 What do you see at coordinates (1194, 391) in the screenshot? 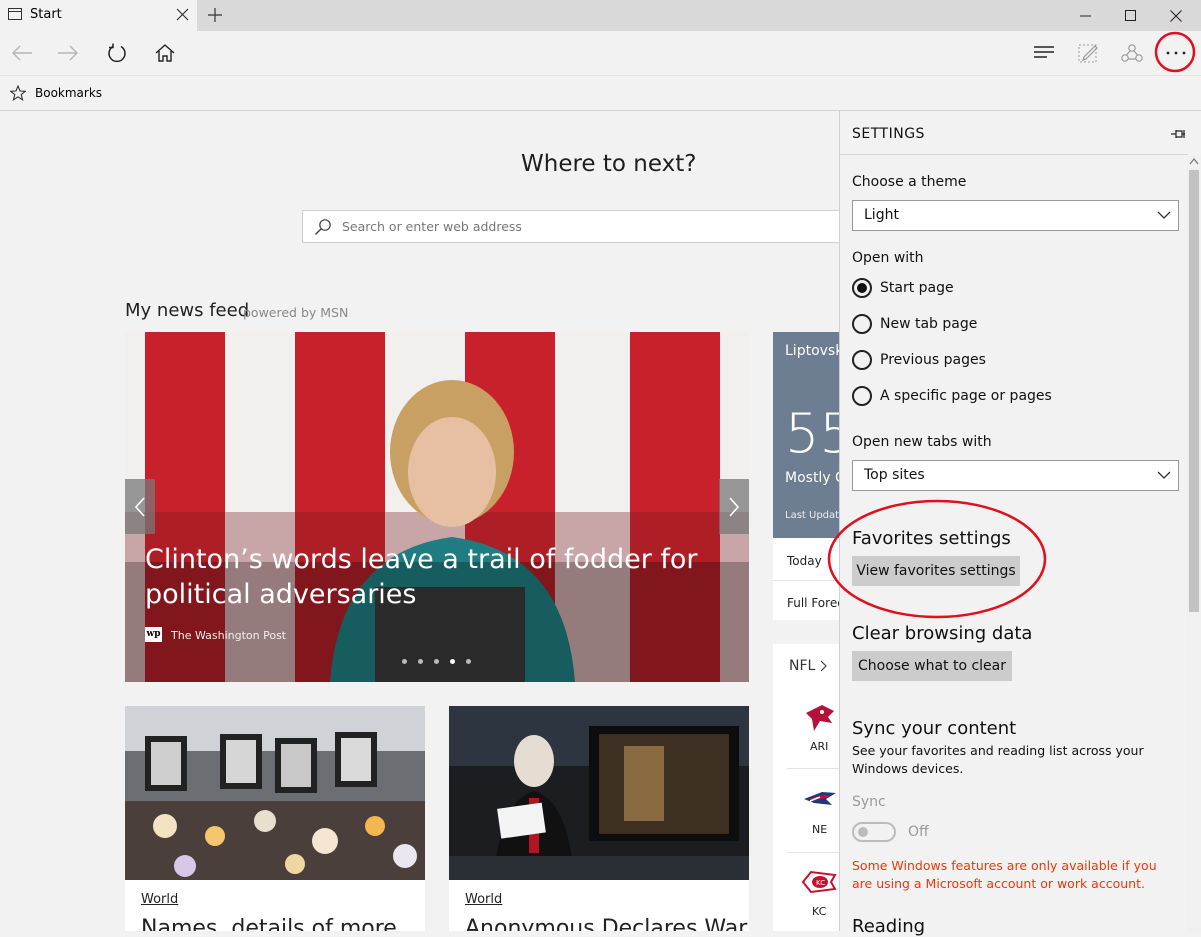
I see `scrollbar-thumb` at bounding box center [1194, 391].